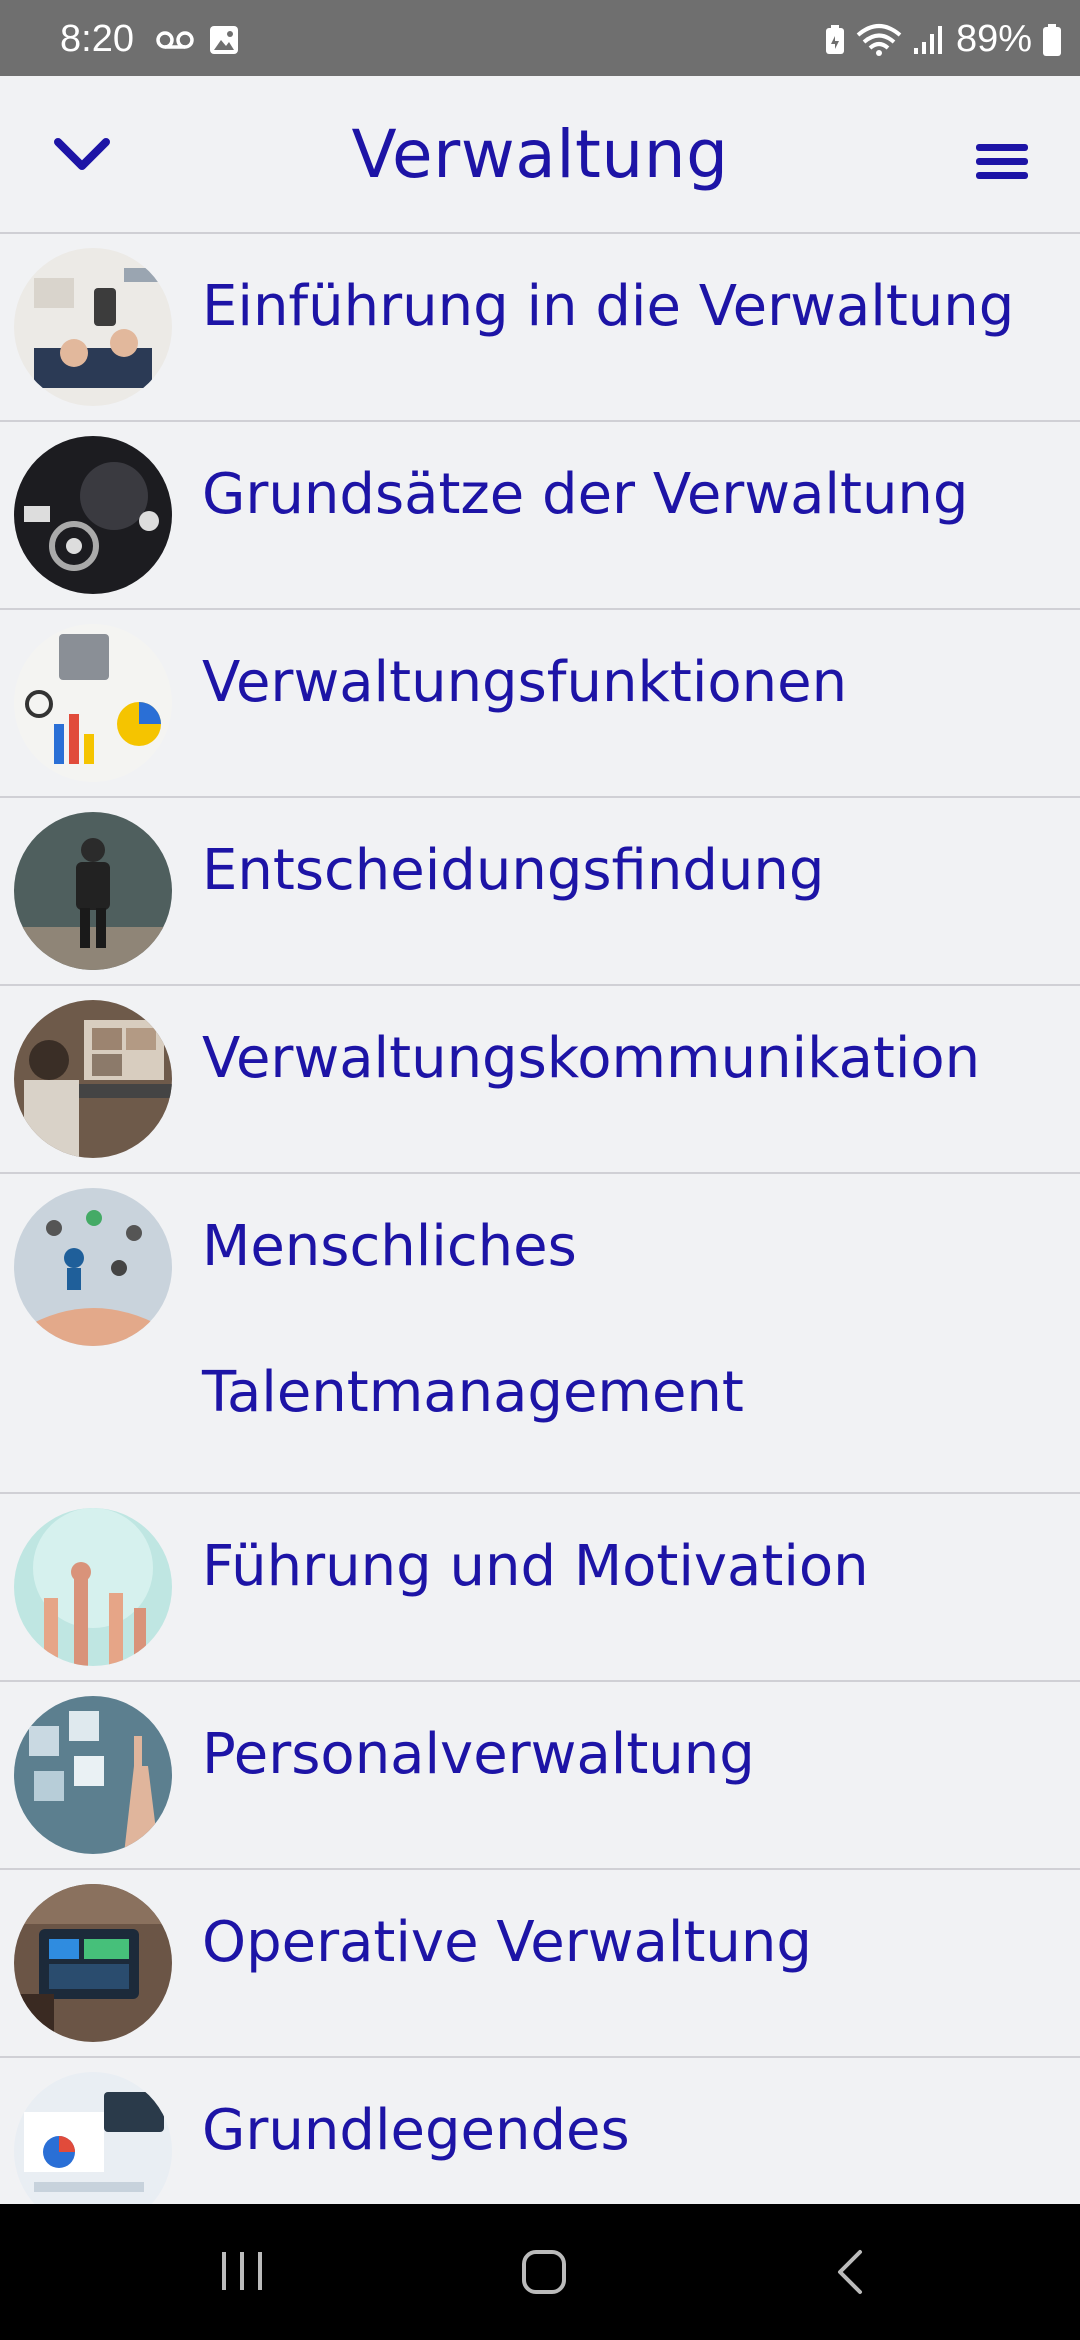 The width and height of the screenshot is (1080, 2340). What do you see at coordinates (525, 682) in the screenshot?
I see `list-item-label: Verwaltungsfunktionen` at bounding box center [525, 682].